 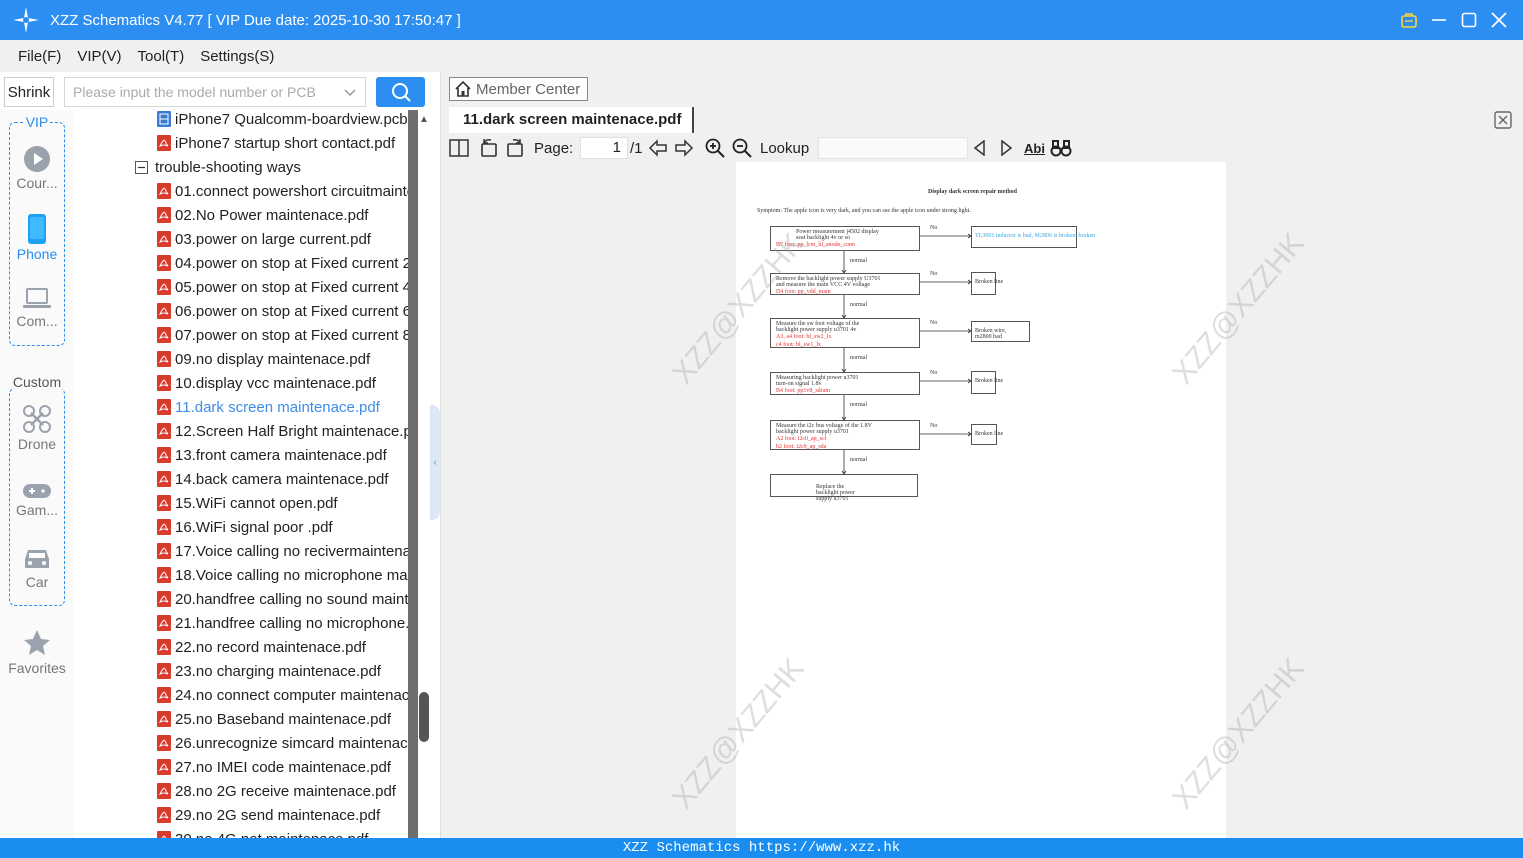 I want to click on menu-file: File(F), so click(x=39, y=56).